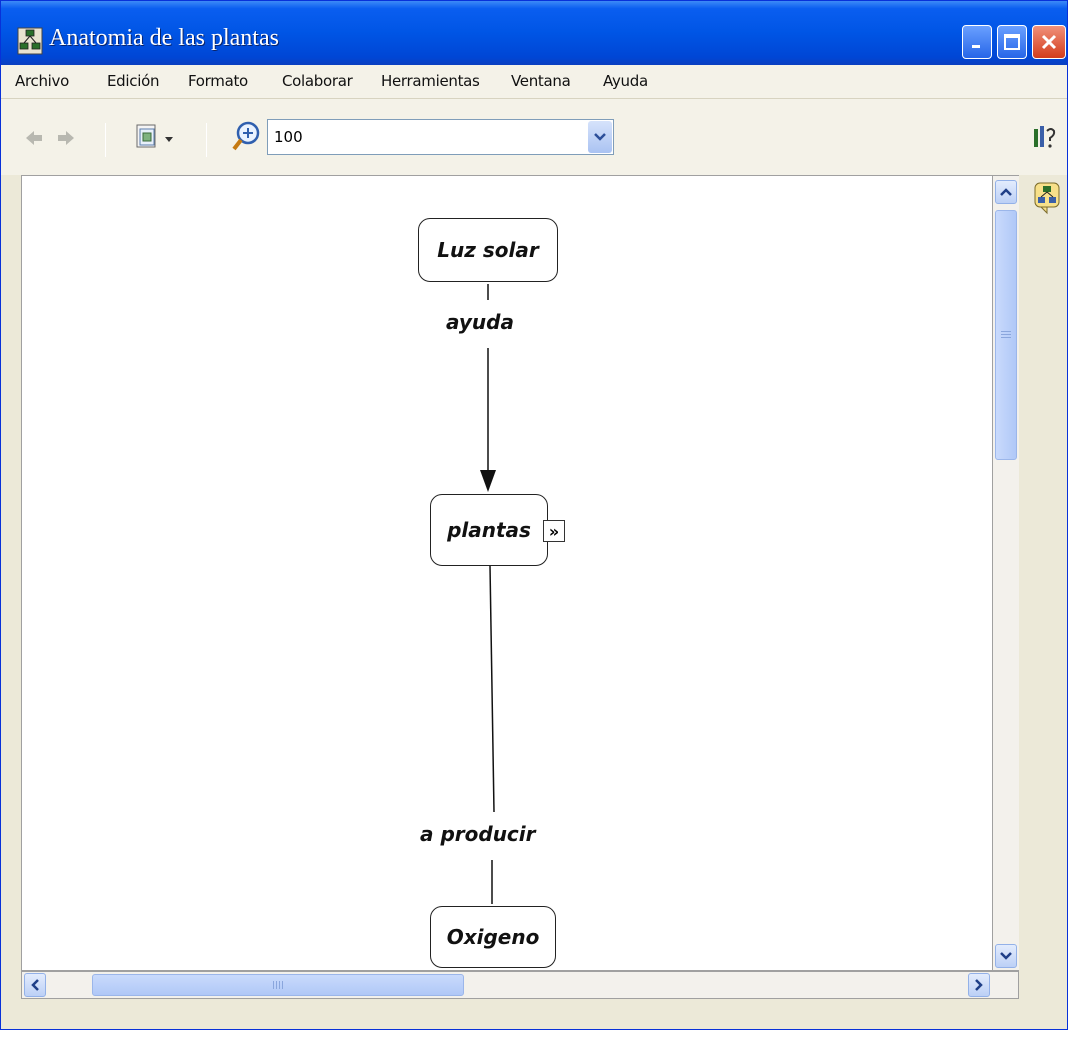  I want to click on scroll-right-button, so click(979, 985).